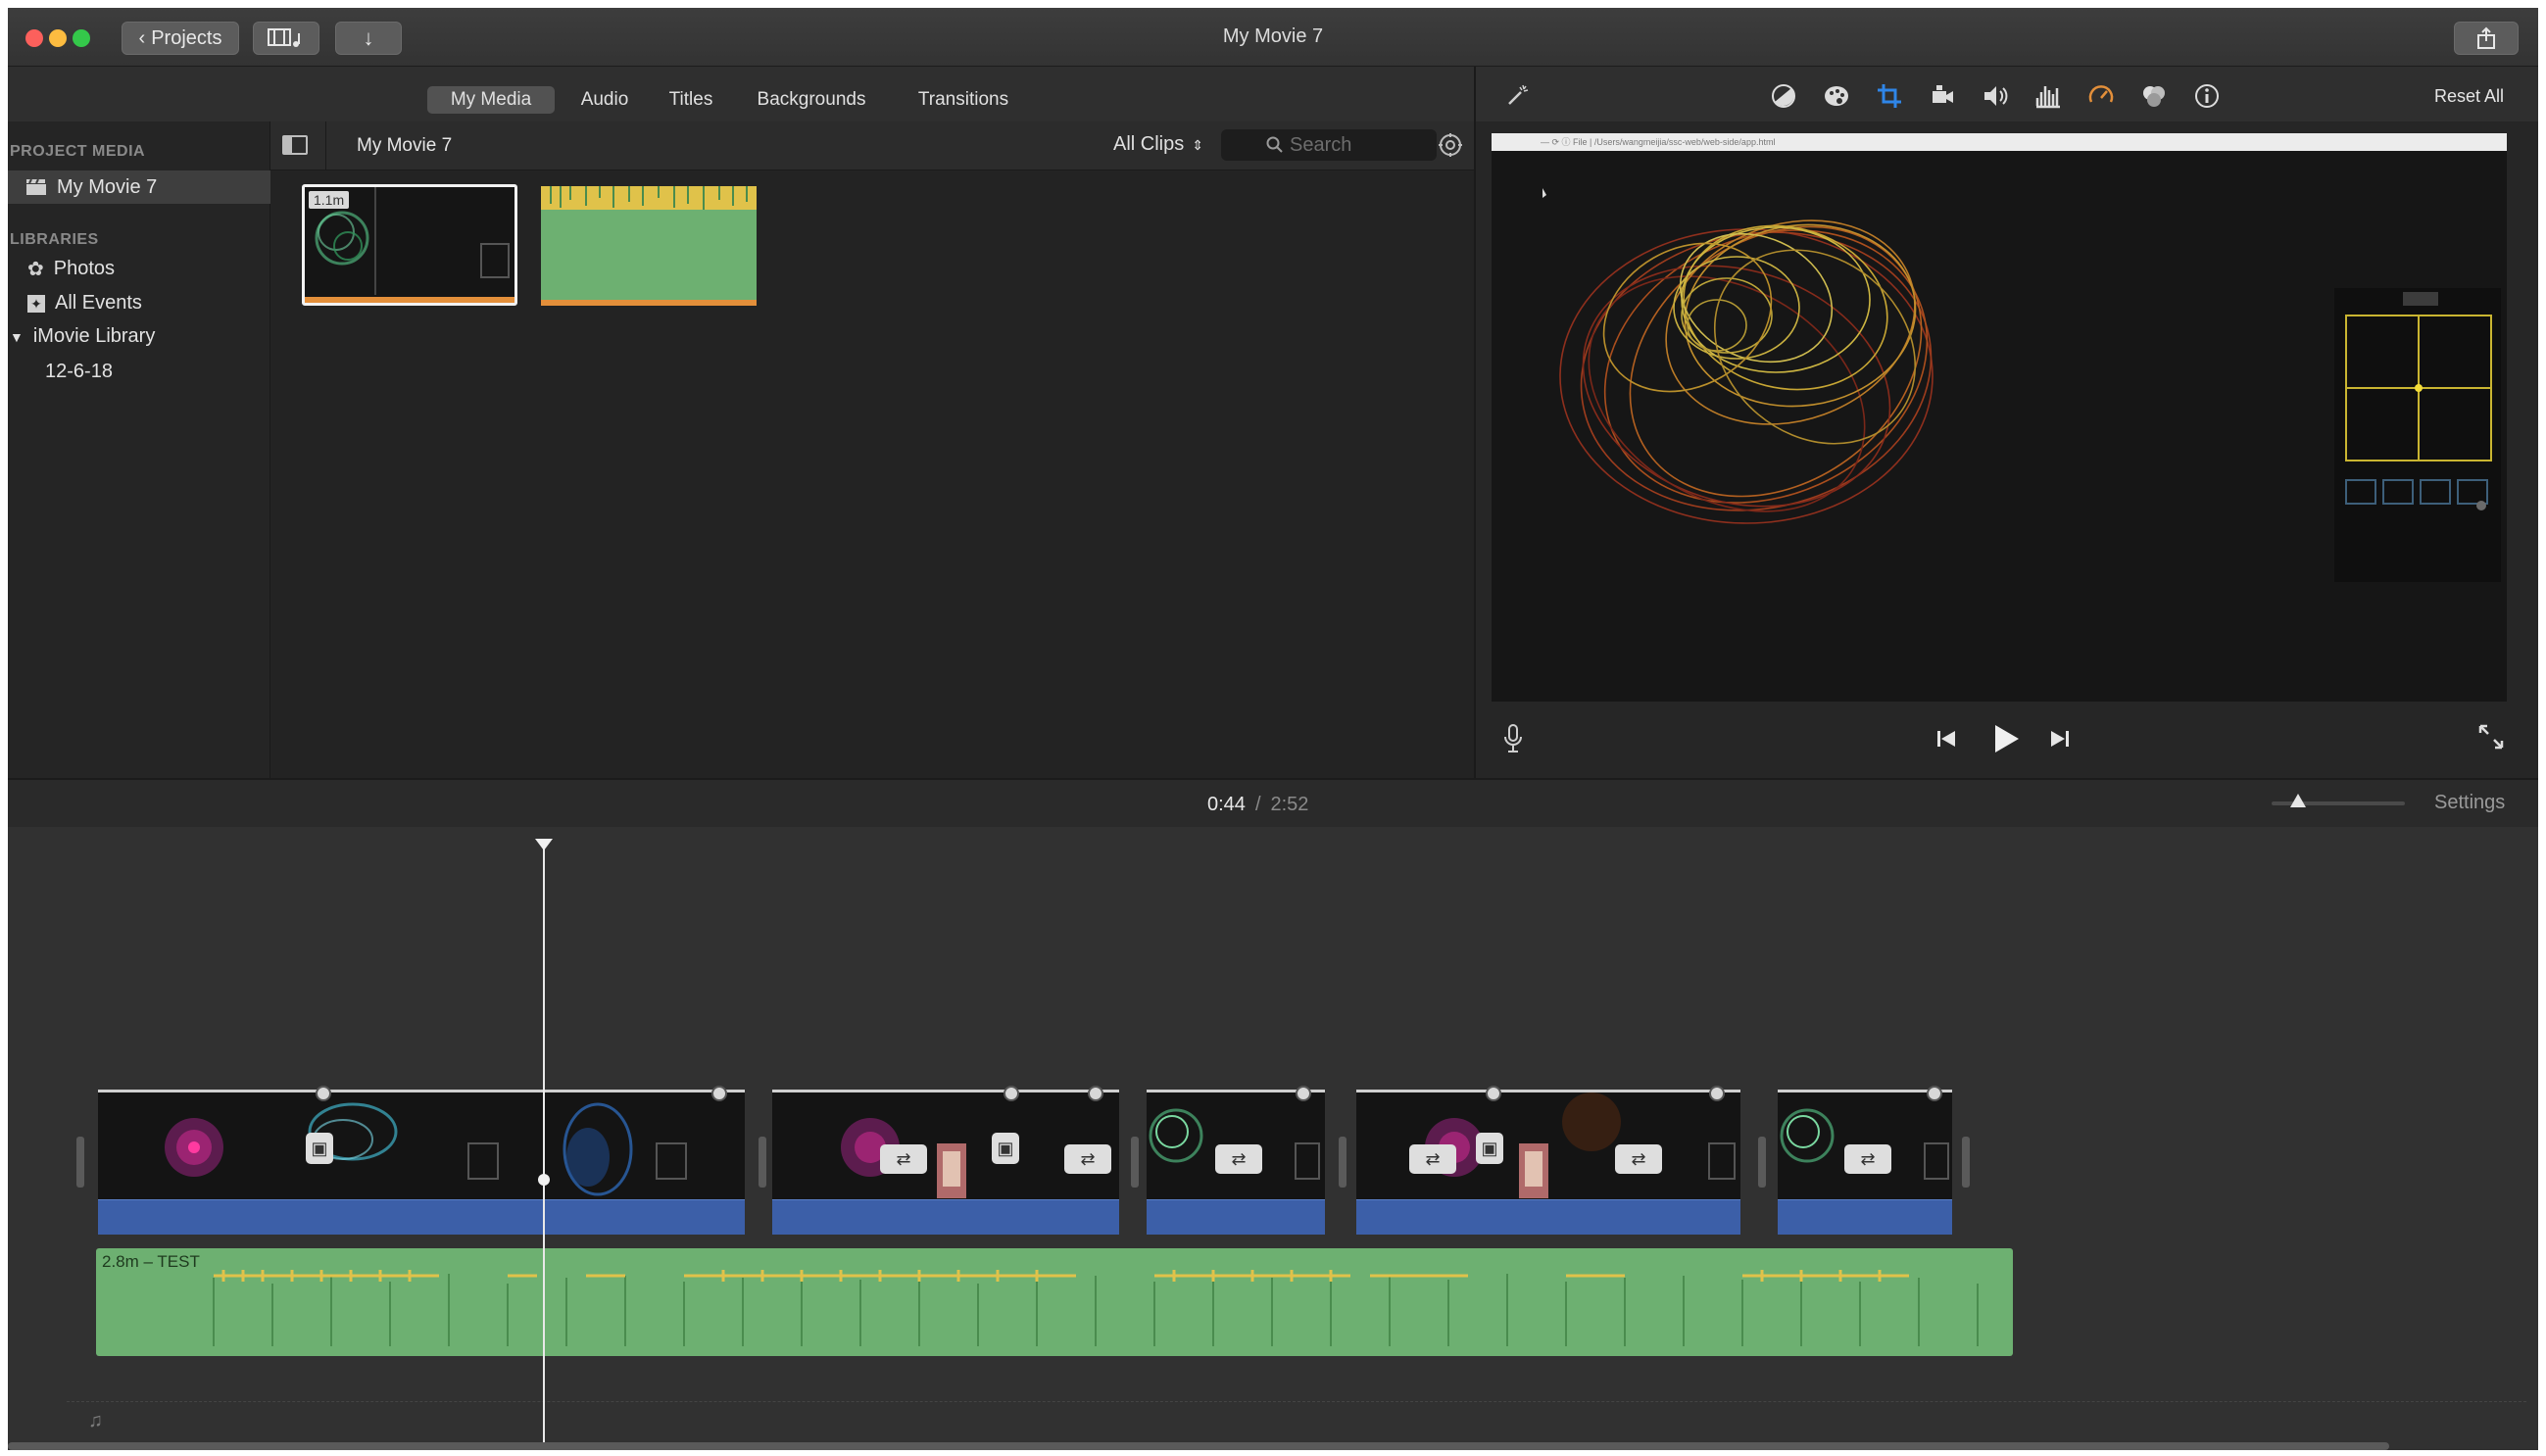 The width and height of the screenshot is (2546, 1456). What do you see at coordinates (1517, 96) in the screenshot?
I see `magic-wand-icon` at bounding box center [1517, 96].